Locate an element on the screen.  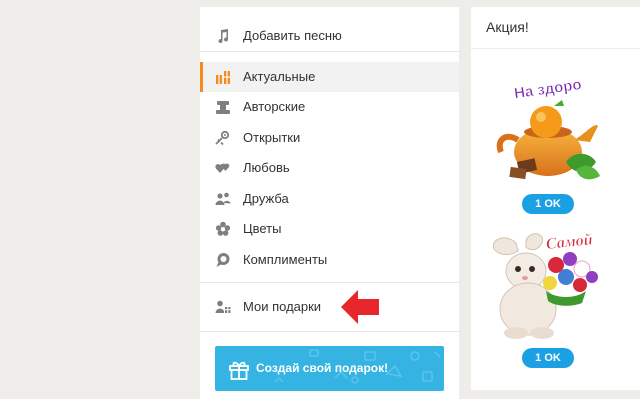
gift-caption: Самой is located at coordinates (569, 242).